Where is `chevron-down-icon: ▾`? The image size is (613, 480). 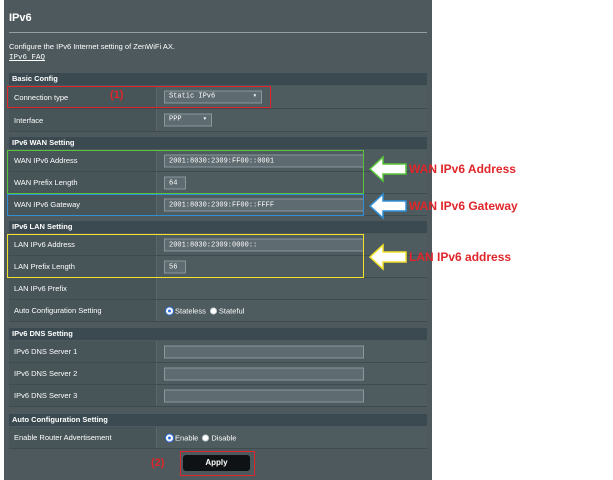
chevron-down-icon: ▾ is located at coordinates (204, 119).